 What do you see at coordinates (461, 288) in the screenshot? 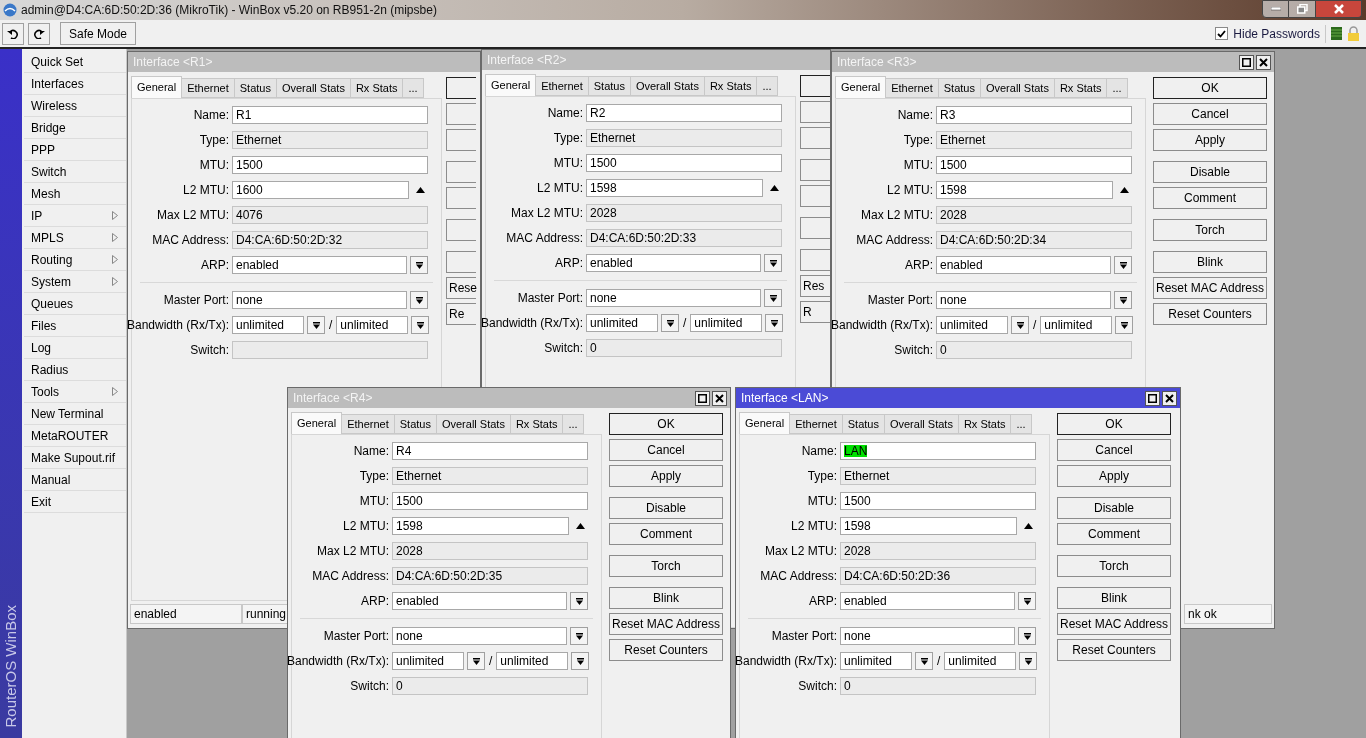
I see `action-button: Rese` at bounding box center [461, 288].